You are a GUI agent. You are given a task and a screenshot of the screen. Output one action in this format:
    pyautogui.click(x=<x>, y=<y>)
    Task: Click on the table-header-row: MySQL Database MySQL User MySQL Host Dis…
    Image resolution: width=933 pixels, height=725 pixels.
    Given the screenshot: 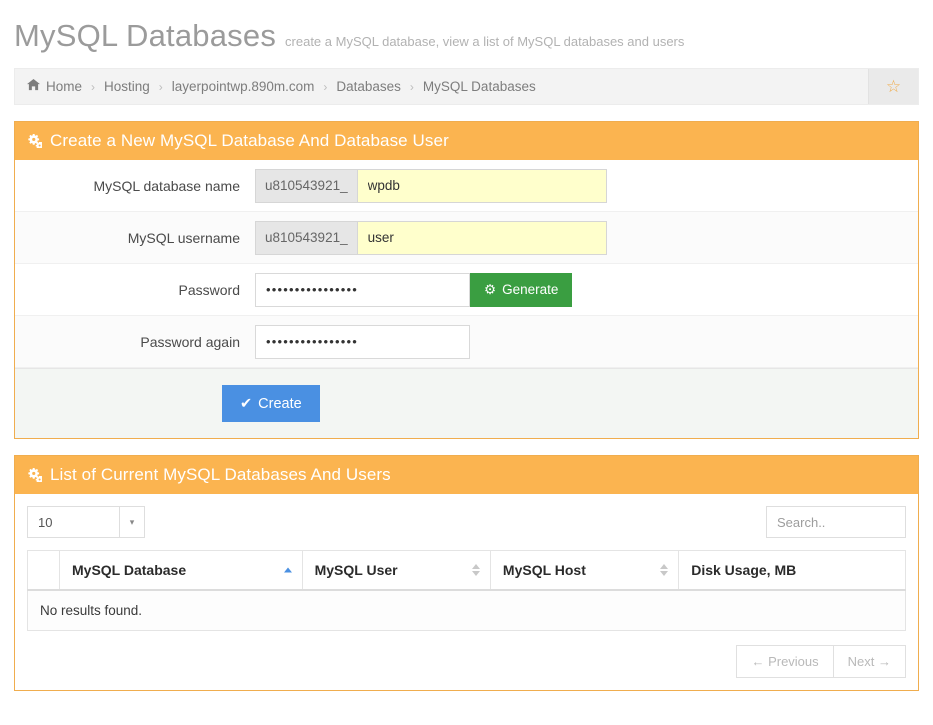 What is the action you would take?
    pyautogui.click(x=466, y=570)
    